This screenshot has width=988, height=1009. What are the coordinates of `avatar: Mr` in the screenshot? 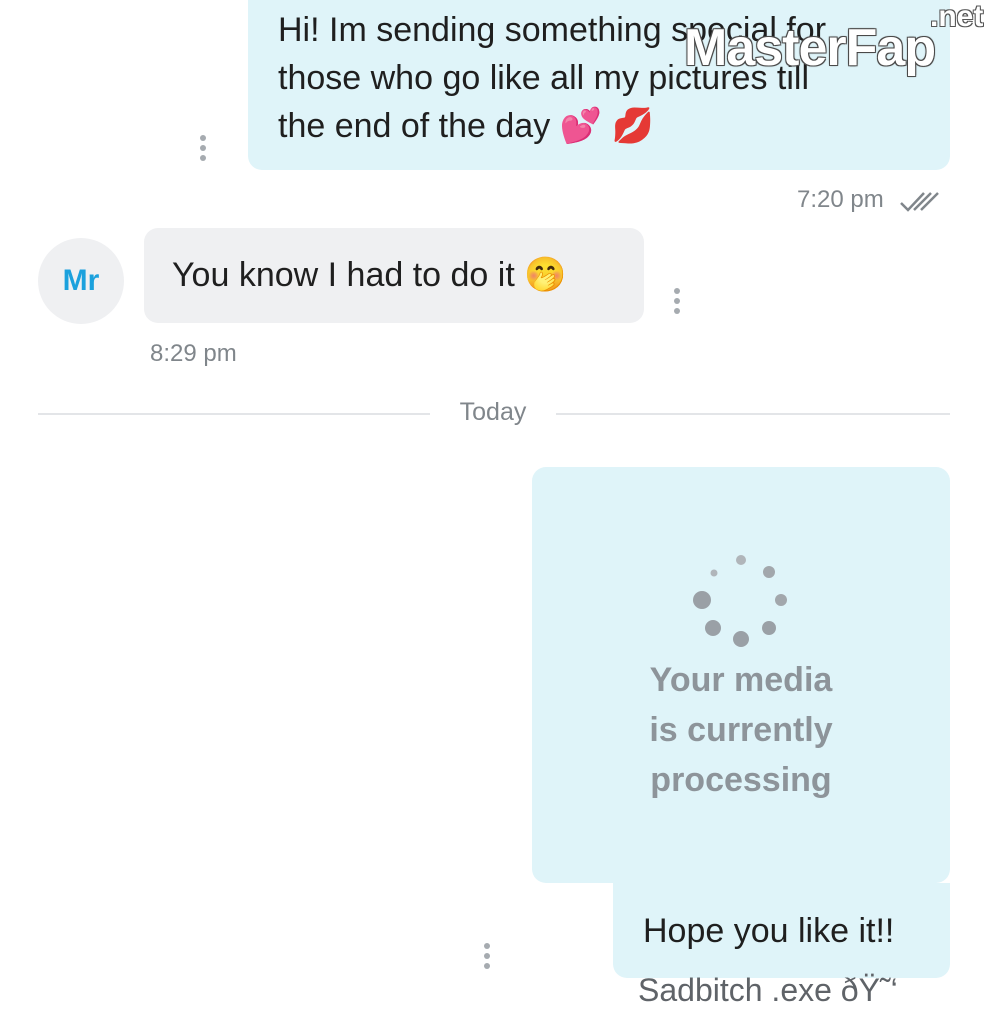 It's located at (81, 281).